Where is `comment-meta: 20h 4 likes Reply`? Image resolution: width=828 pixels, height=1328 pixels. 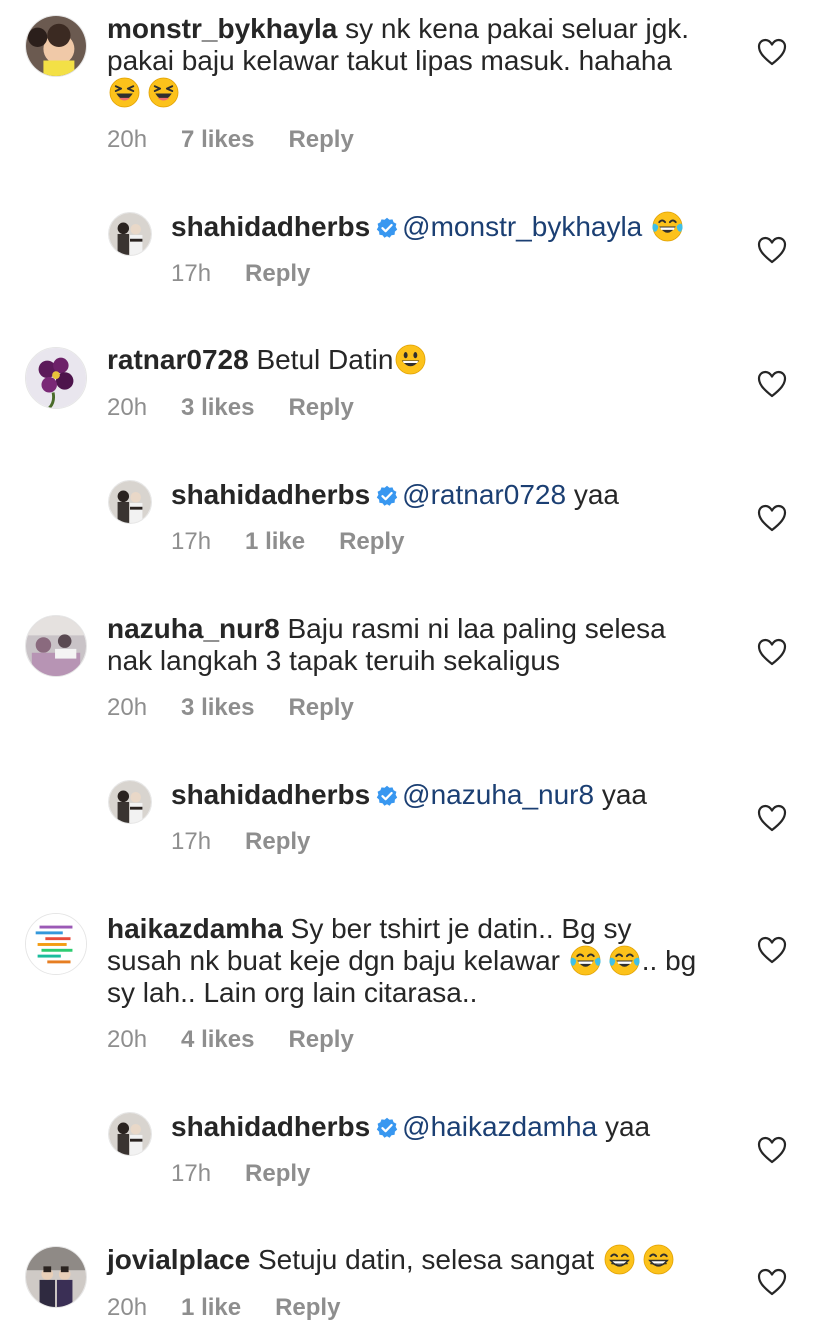
comment-meta: 20h 4 likes Reply is located at coordinates (230, 1040).